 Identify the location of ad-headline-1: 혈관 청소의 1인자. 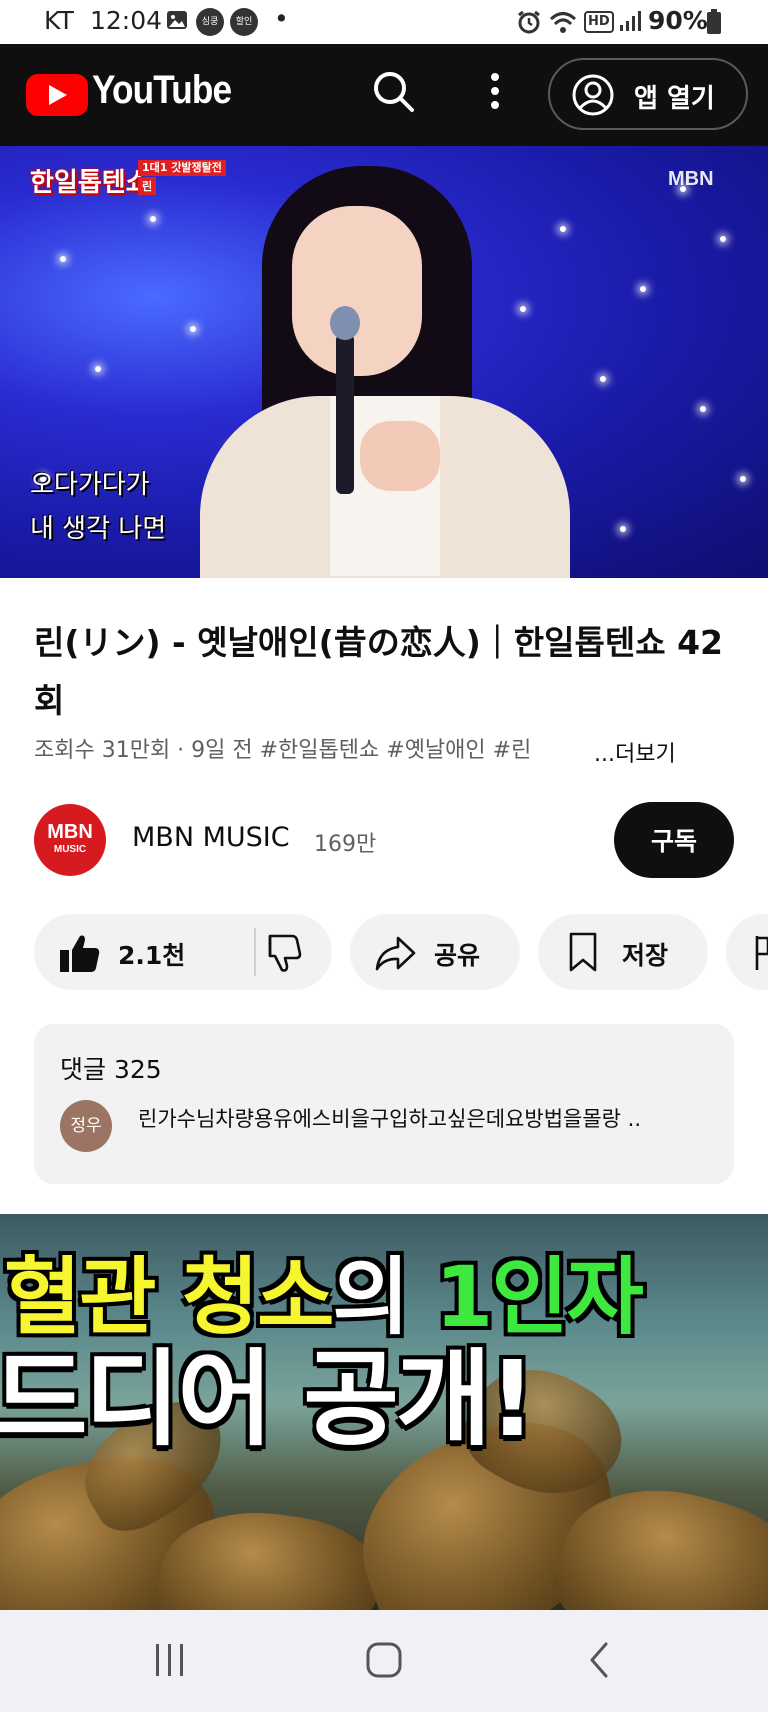
(324, 1297).